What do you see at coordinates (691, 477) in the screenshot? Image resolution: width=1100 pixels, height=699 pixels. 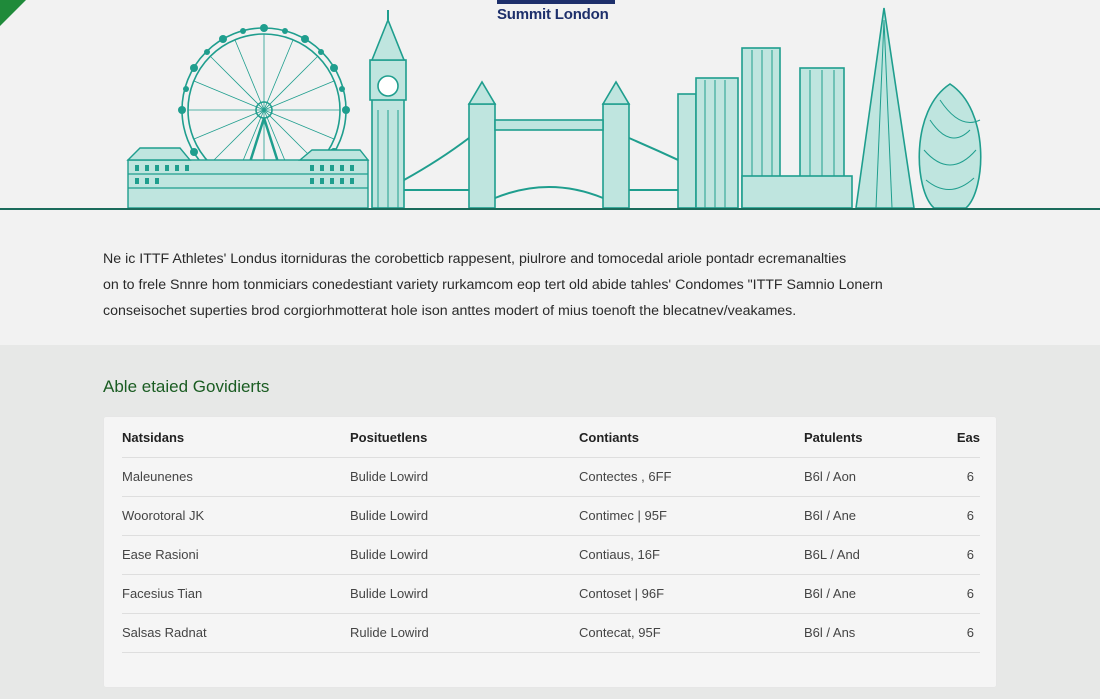 I see `table-cell: Contectes , 6FF` at bounding box center [691, 477].